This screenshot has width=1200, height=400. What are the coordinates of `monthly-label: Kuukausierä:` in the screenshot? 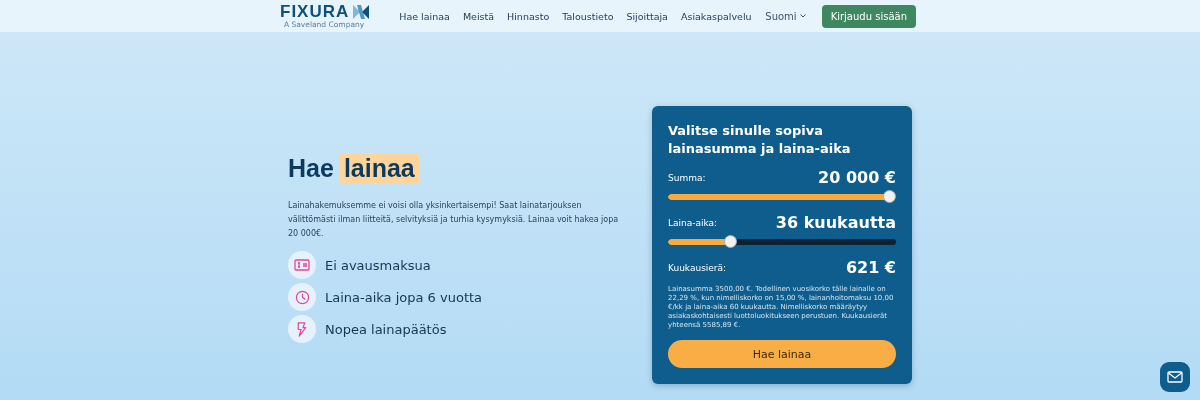 It's located at (697, 267).